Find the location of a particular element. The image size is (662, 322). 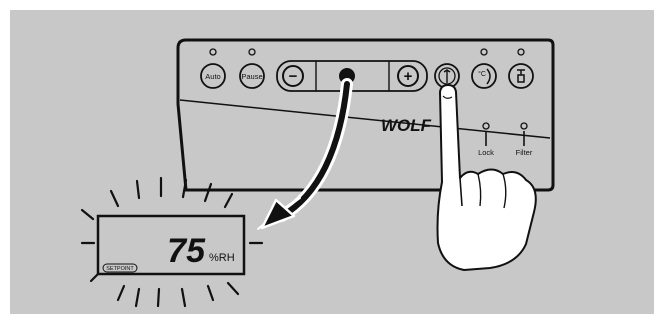

lock-led-icon is located at coordinates (486, 126).